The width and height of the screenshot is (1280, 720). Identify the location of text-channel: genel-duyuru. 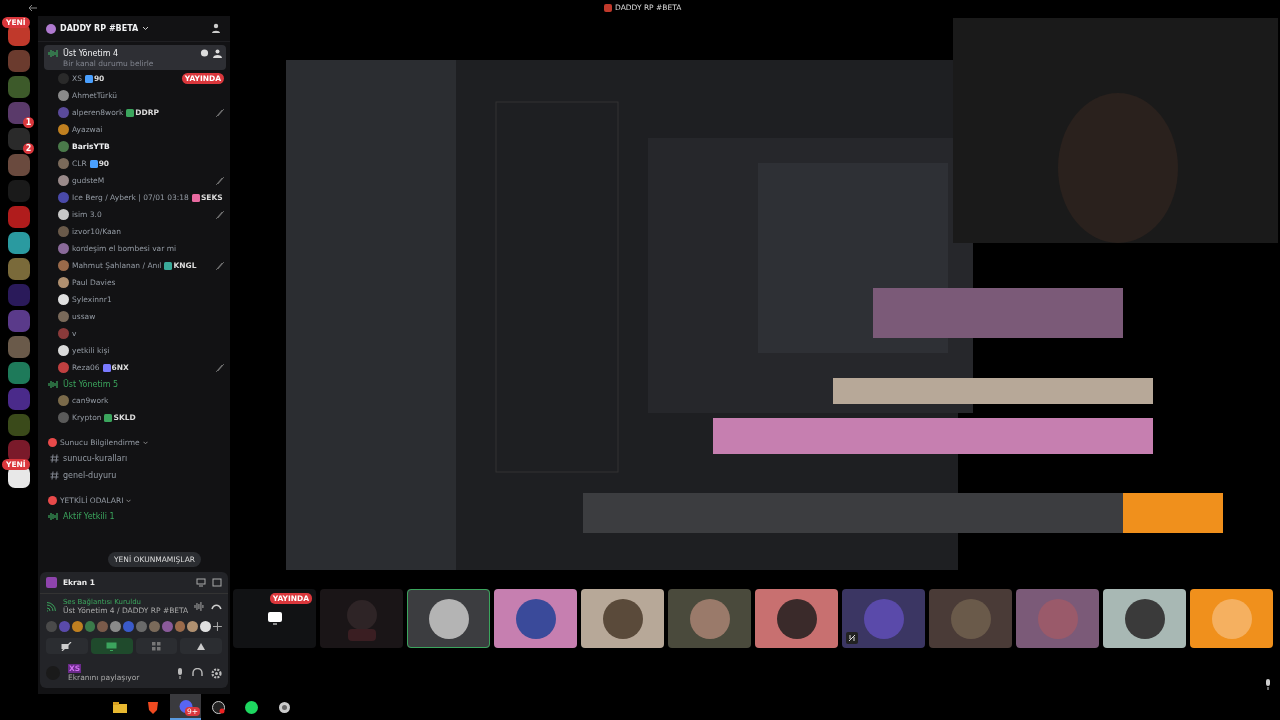
(135, 475).